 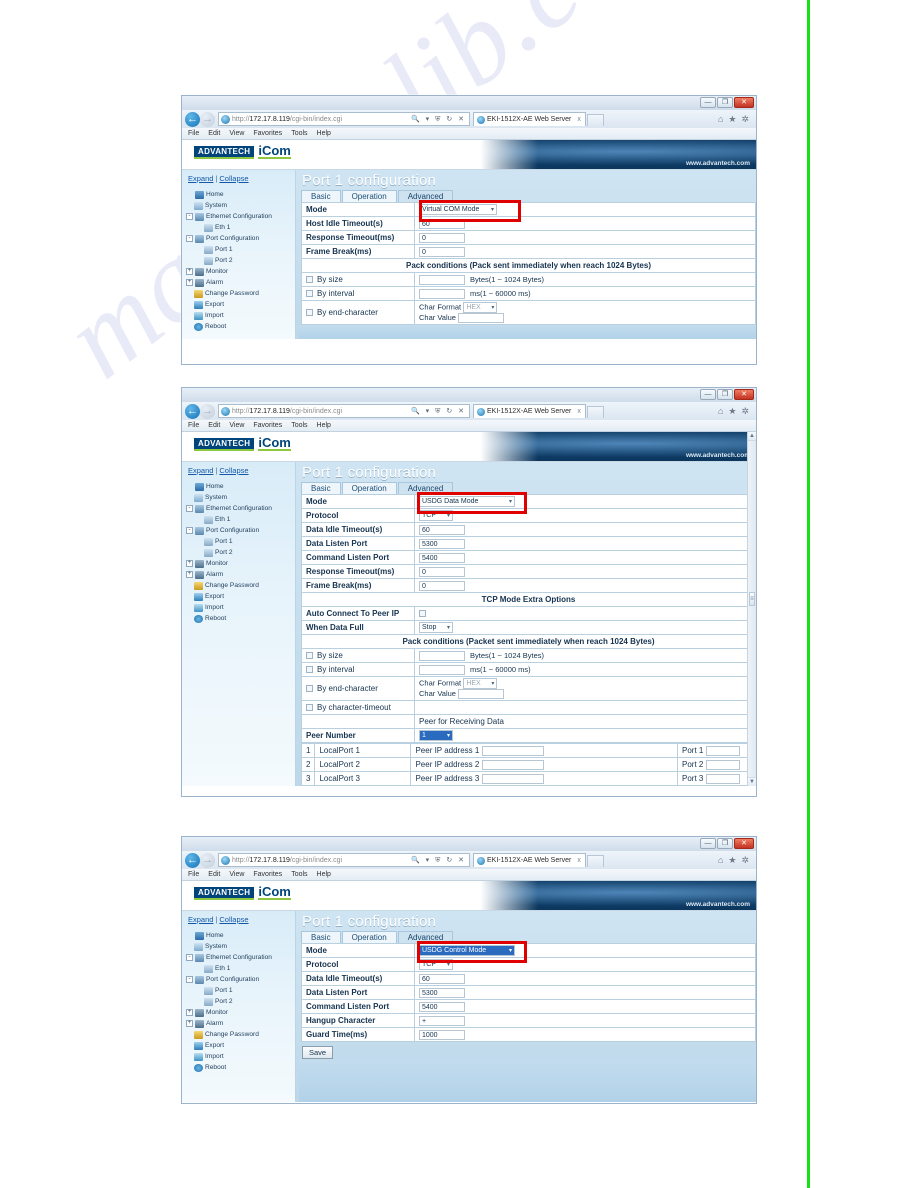 What do you see at coordinates (579, 411) in the screenshot?
I see `tab-close-icon: x` at bounding box center [579, 411].